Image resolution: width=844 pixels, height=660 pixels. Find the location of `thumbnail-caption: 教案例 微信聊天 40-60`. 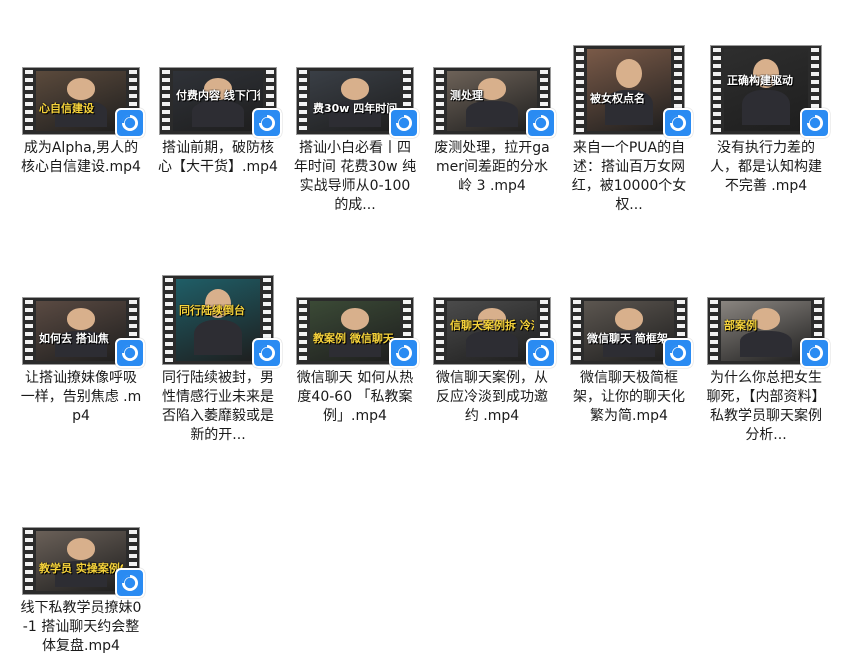

thumbnail-caption: 教案例 微信聊天 40-60 is located at coordinates (355, 339).